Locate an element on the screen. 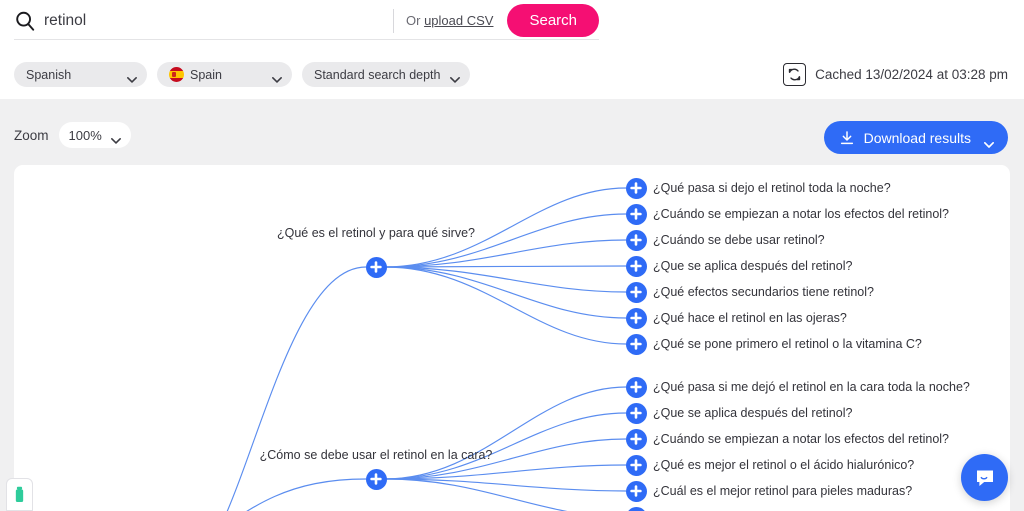  search-depth-filter: Standard search depth is located at coordinates (386, 74).